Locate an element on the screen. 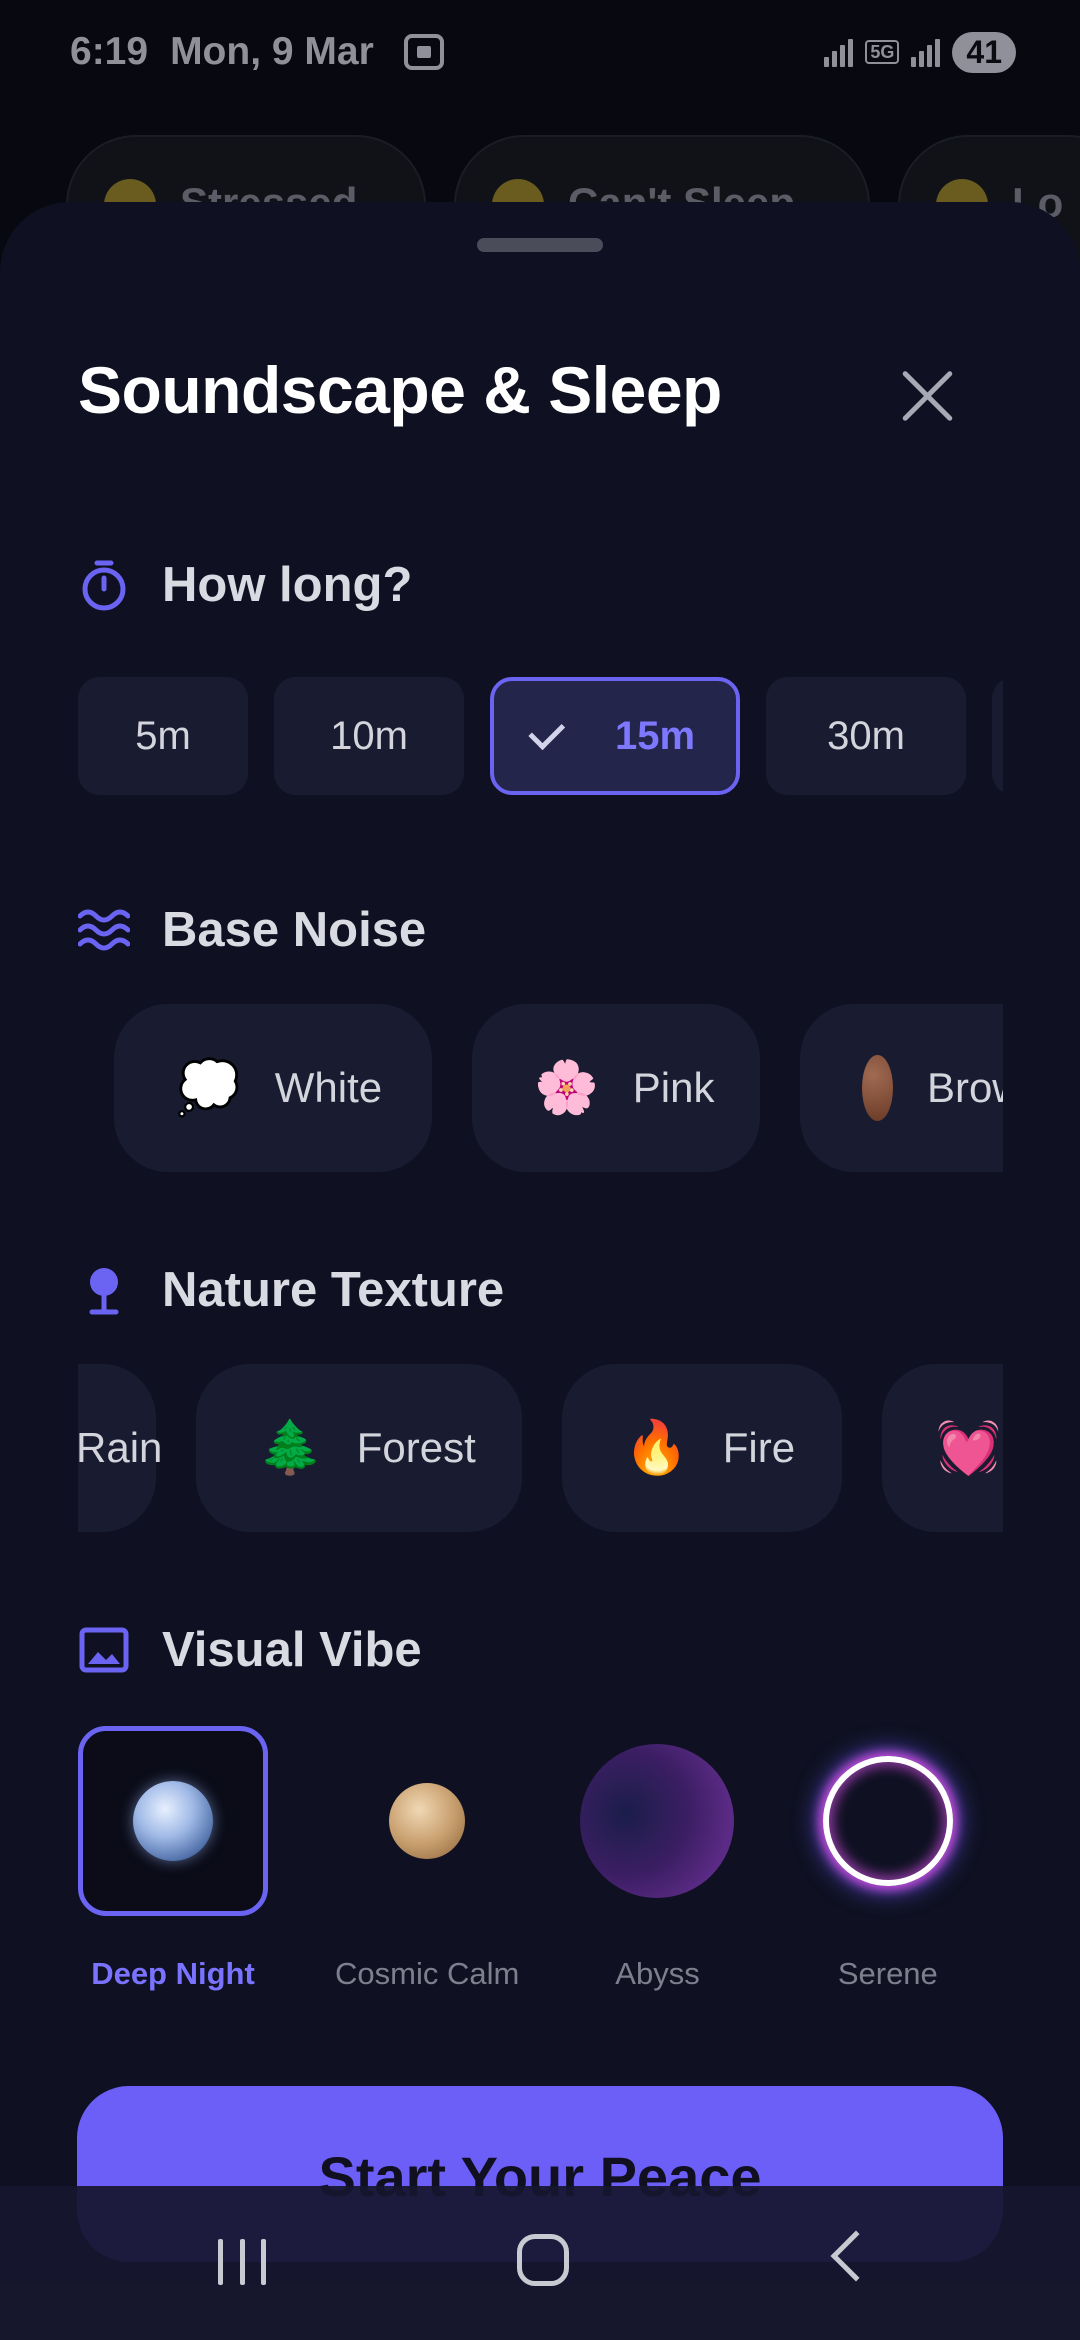 This screenshot has height=2340, width=1080. fire-icon: 🔥 is located at coordinates (656, 1448).